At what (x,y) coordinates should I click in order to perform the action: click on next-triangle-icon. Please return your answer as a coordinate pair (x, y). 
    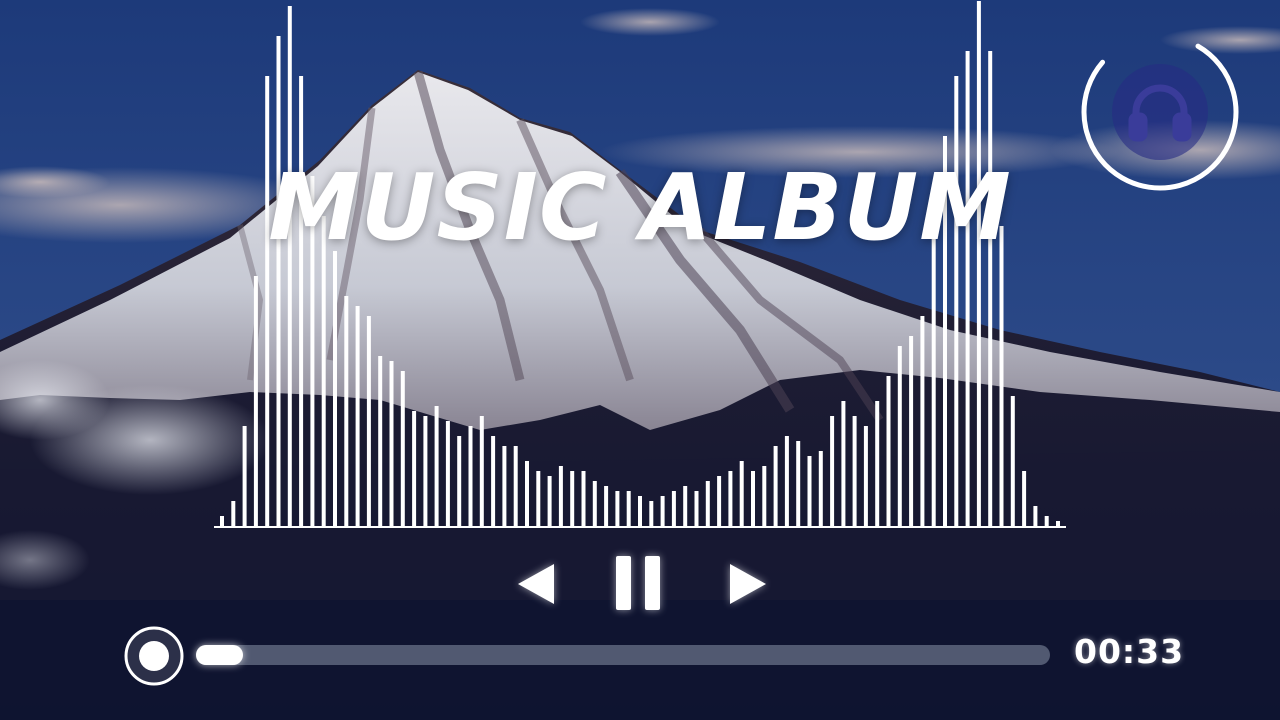
    Looking at the image, I should click on (748, 584).